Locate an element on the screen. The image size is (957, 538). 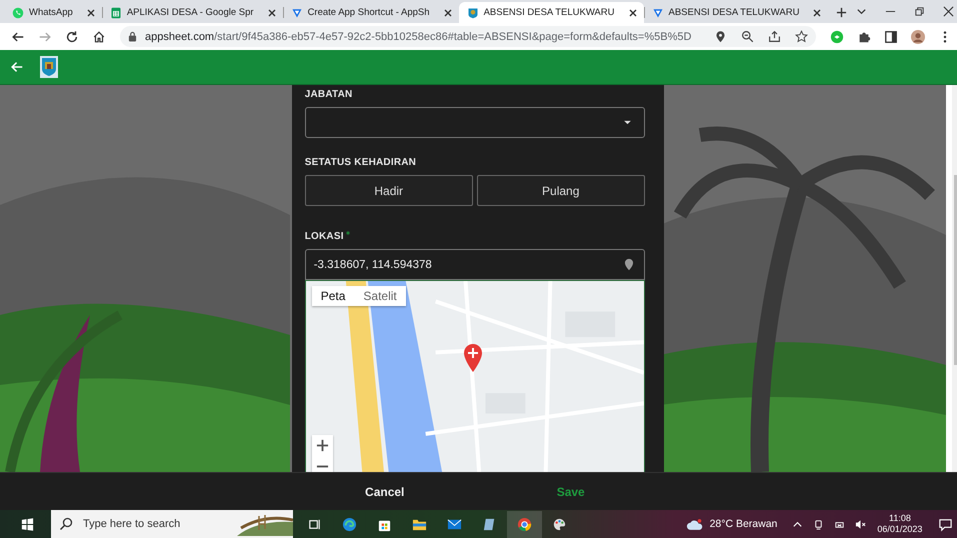
taskbar-search-field: Type here to search is located at coordinates (172, 524).